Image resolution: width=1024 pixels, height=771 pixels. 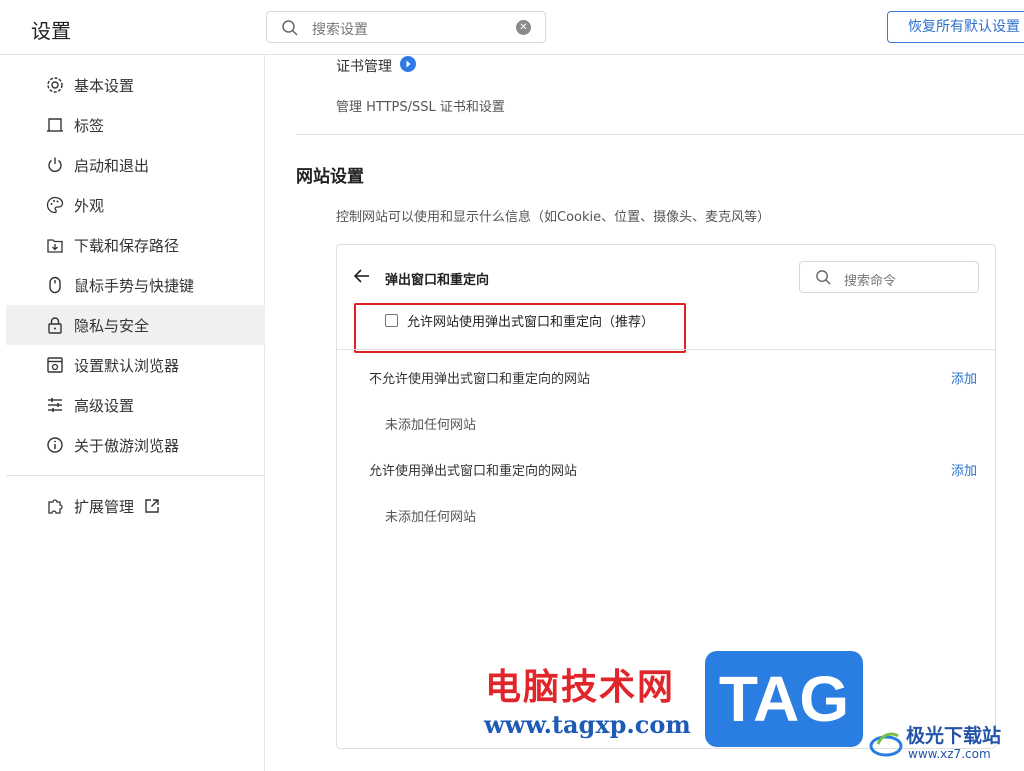 I want to click on sidebar-divider, so click(x=135, y=475).